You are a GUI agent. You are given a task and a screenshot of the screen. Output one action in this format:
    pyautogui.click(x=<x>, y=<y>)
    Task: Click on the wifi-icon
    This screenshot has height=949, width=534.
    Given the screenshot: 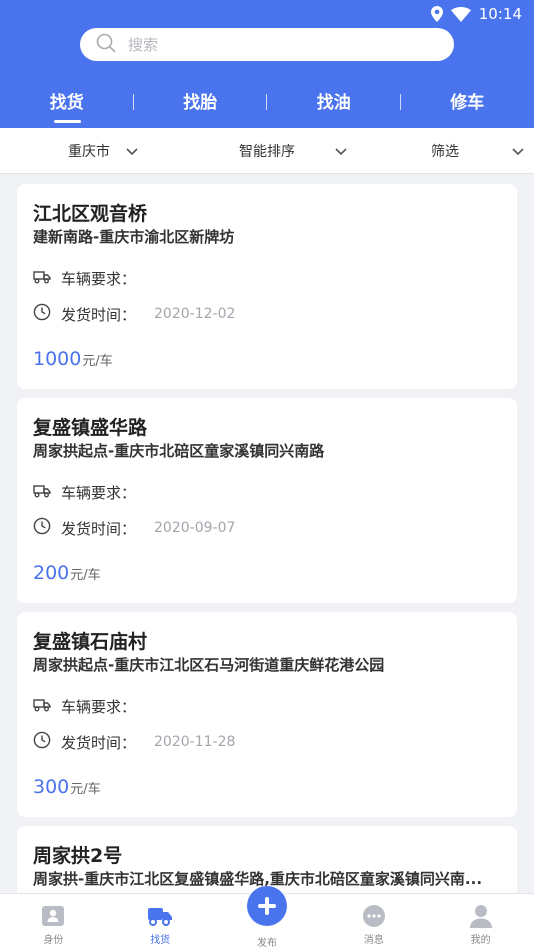 What is the action you would take?
    pyautogui.click(x=460, y=14)
    